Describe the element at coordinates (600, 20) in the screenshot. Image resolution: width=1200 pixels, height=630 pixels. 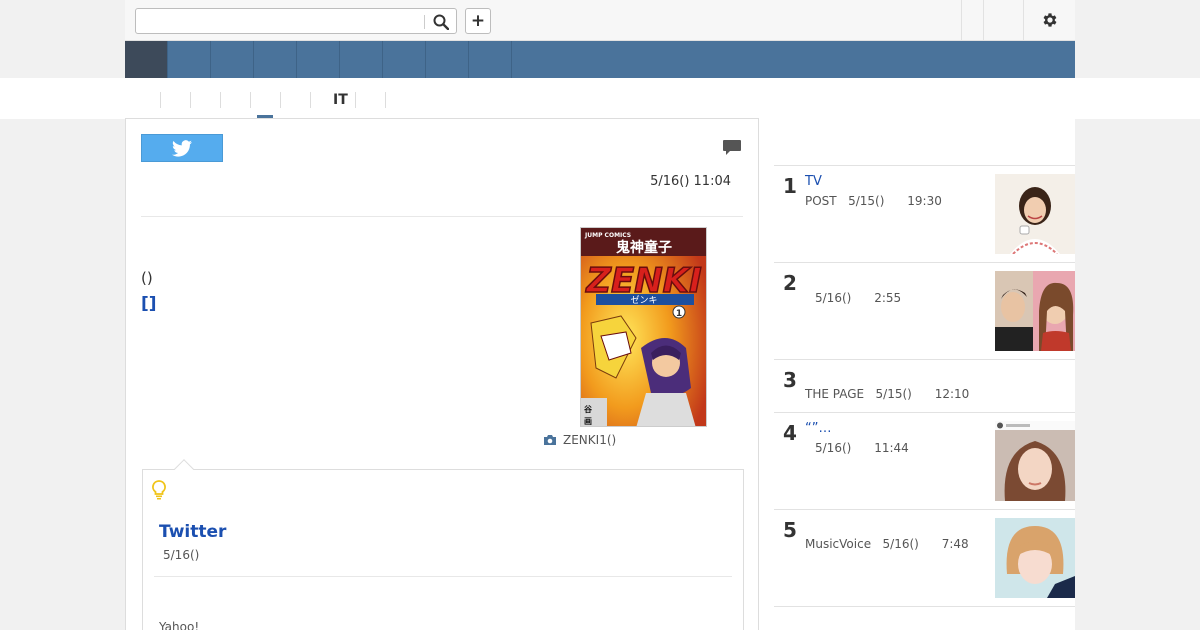
I see `top-bar: +` at that location.